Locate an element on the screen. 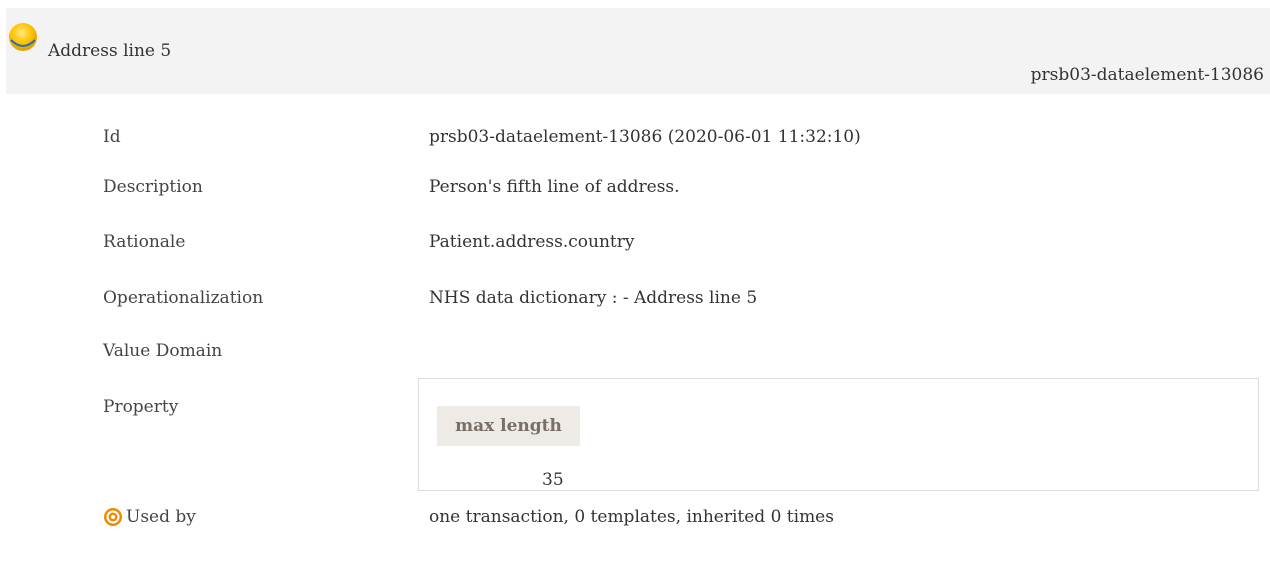 Image resolution: width=1270 pixels, height=565 pixels. target-icon is located at coordinates (113, 517).